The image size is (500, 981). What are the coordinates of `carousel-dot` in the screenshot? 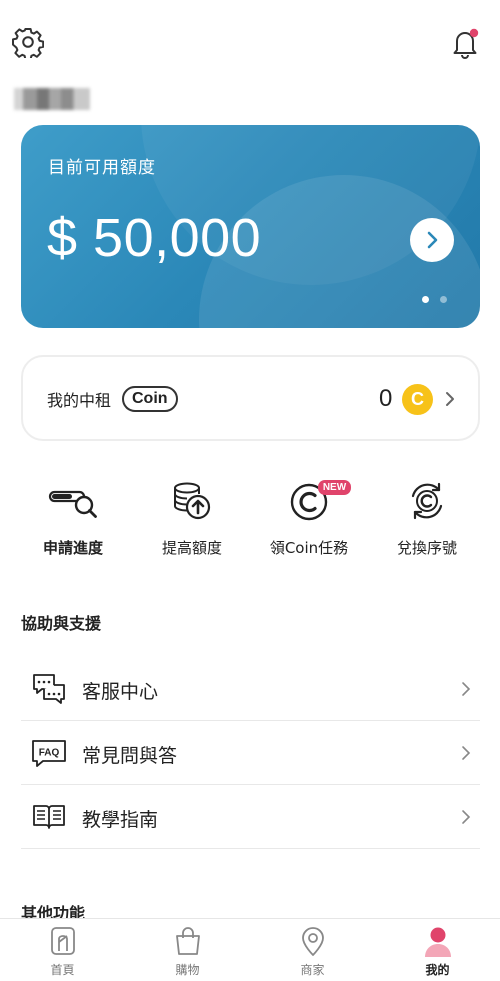 It's located at (443, 299).